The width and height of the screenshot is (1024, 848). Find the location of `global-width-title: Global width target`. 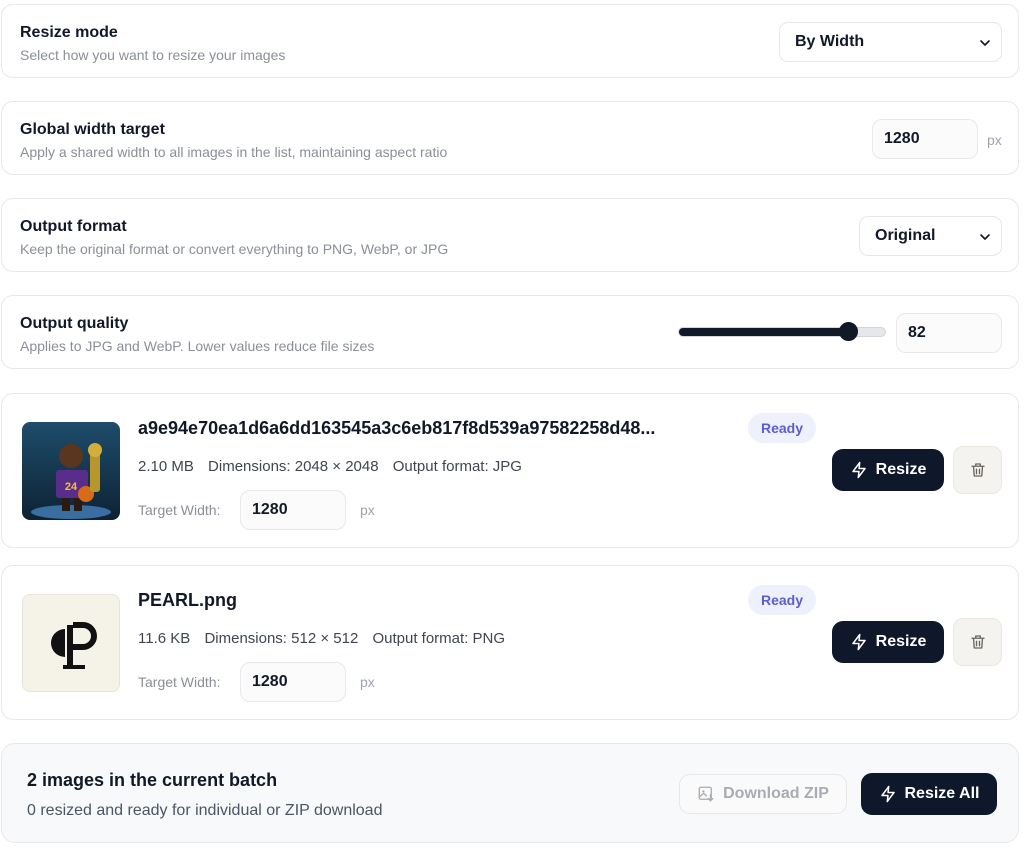

global-width-title: Global width target is located at coordinates (92, 129).